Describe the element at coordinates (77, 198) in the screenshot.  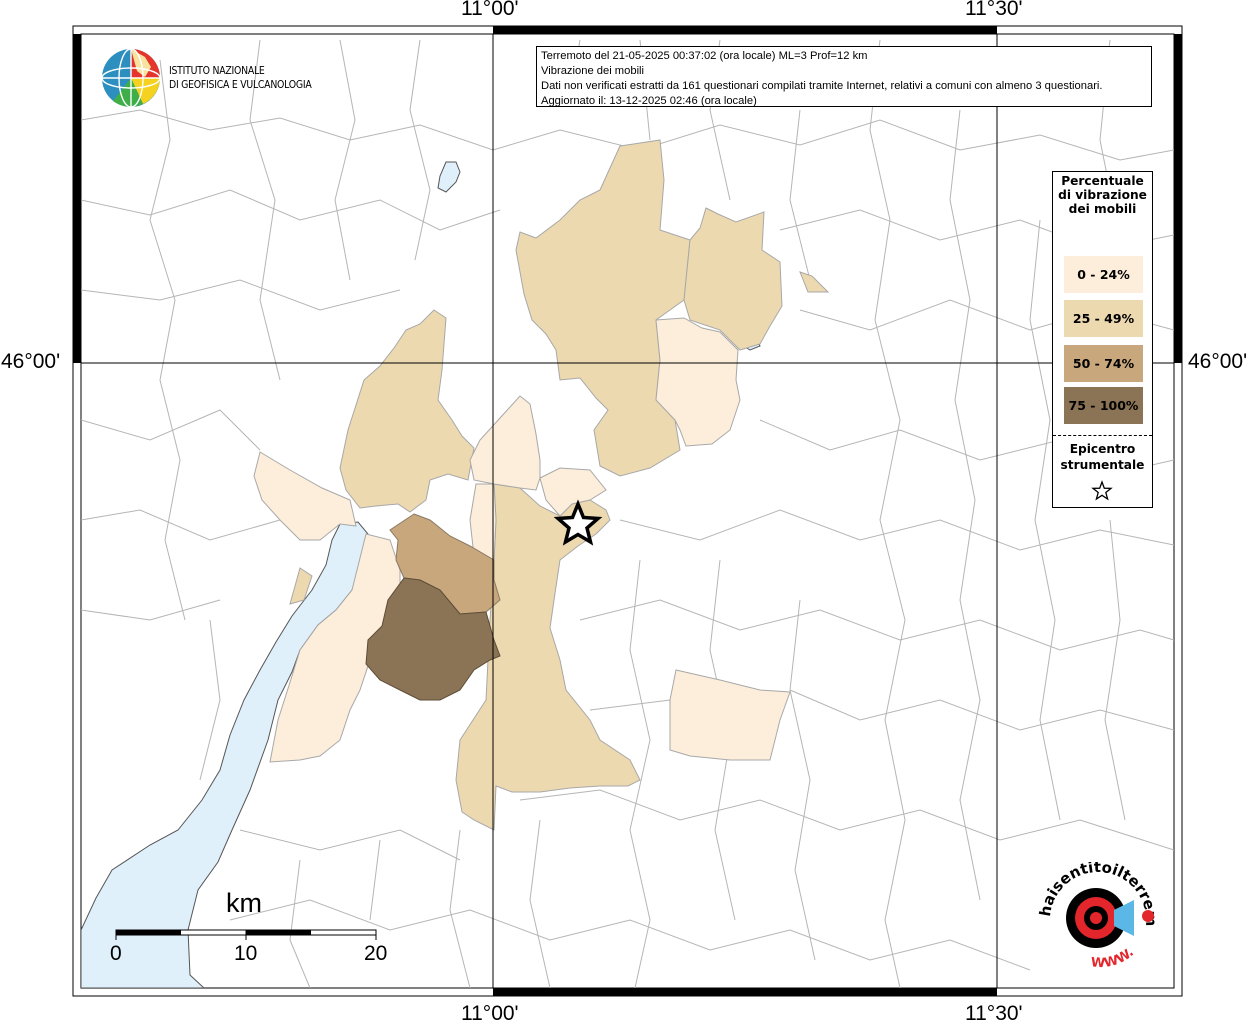
I see `frame-band-left` at that location.